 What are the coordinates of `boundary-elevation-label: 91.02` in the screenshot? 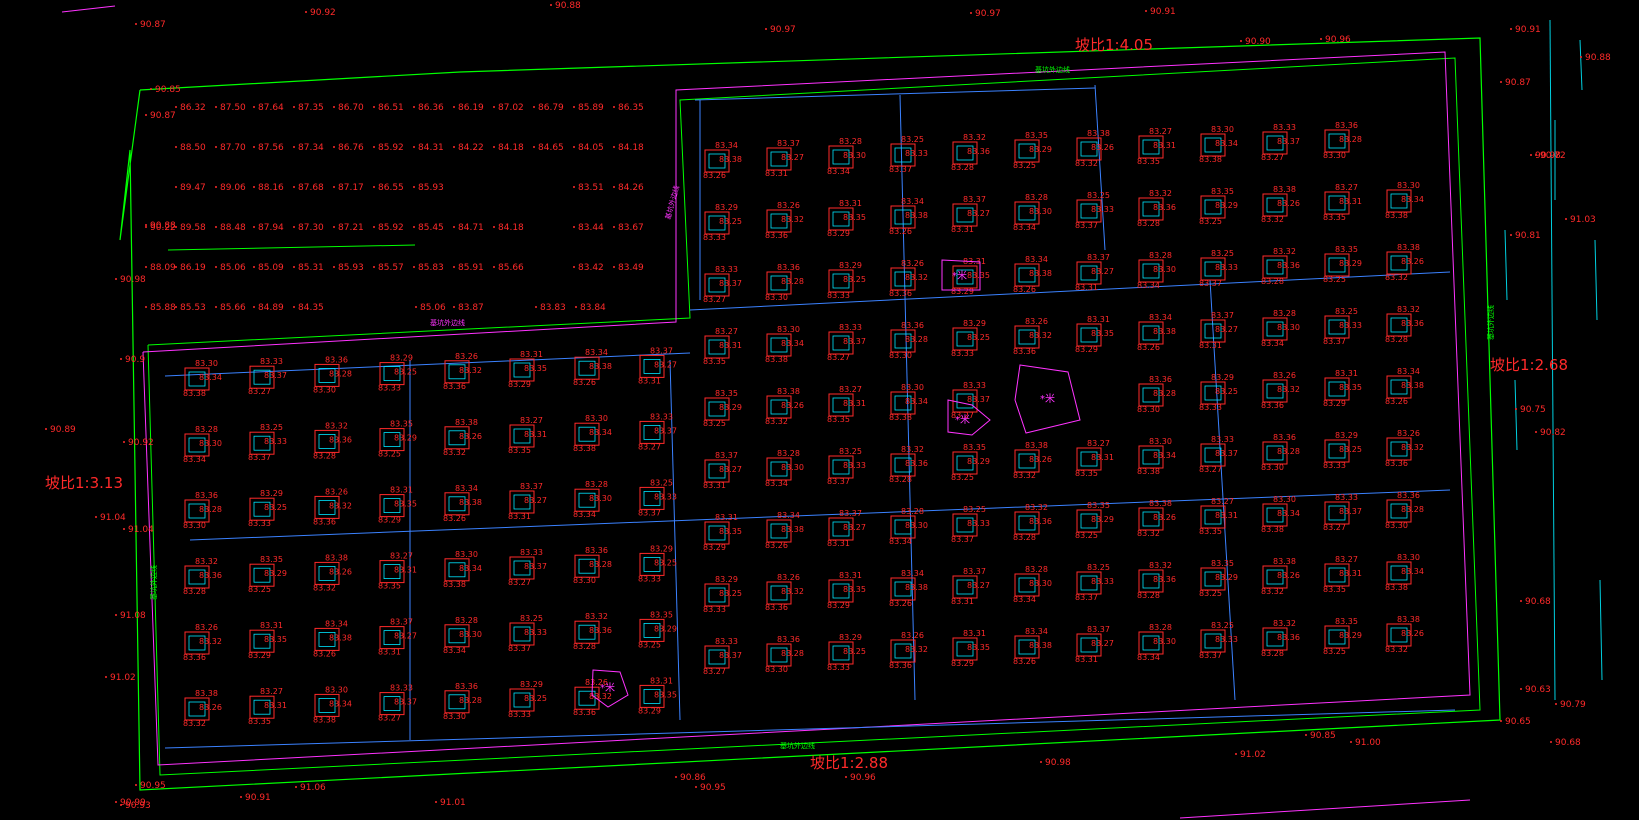 It's located at (1253, 755).